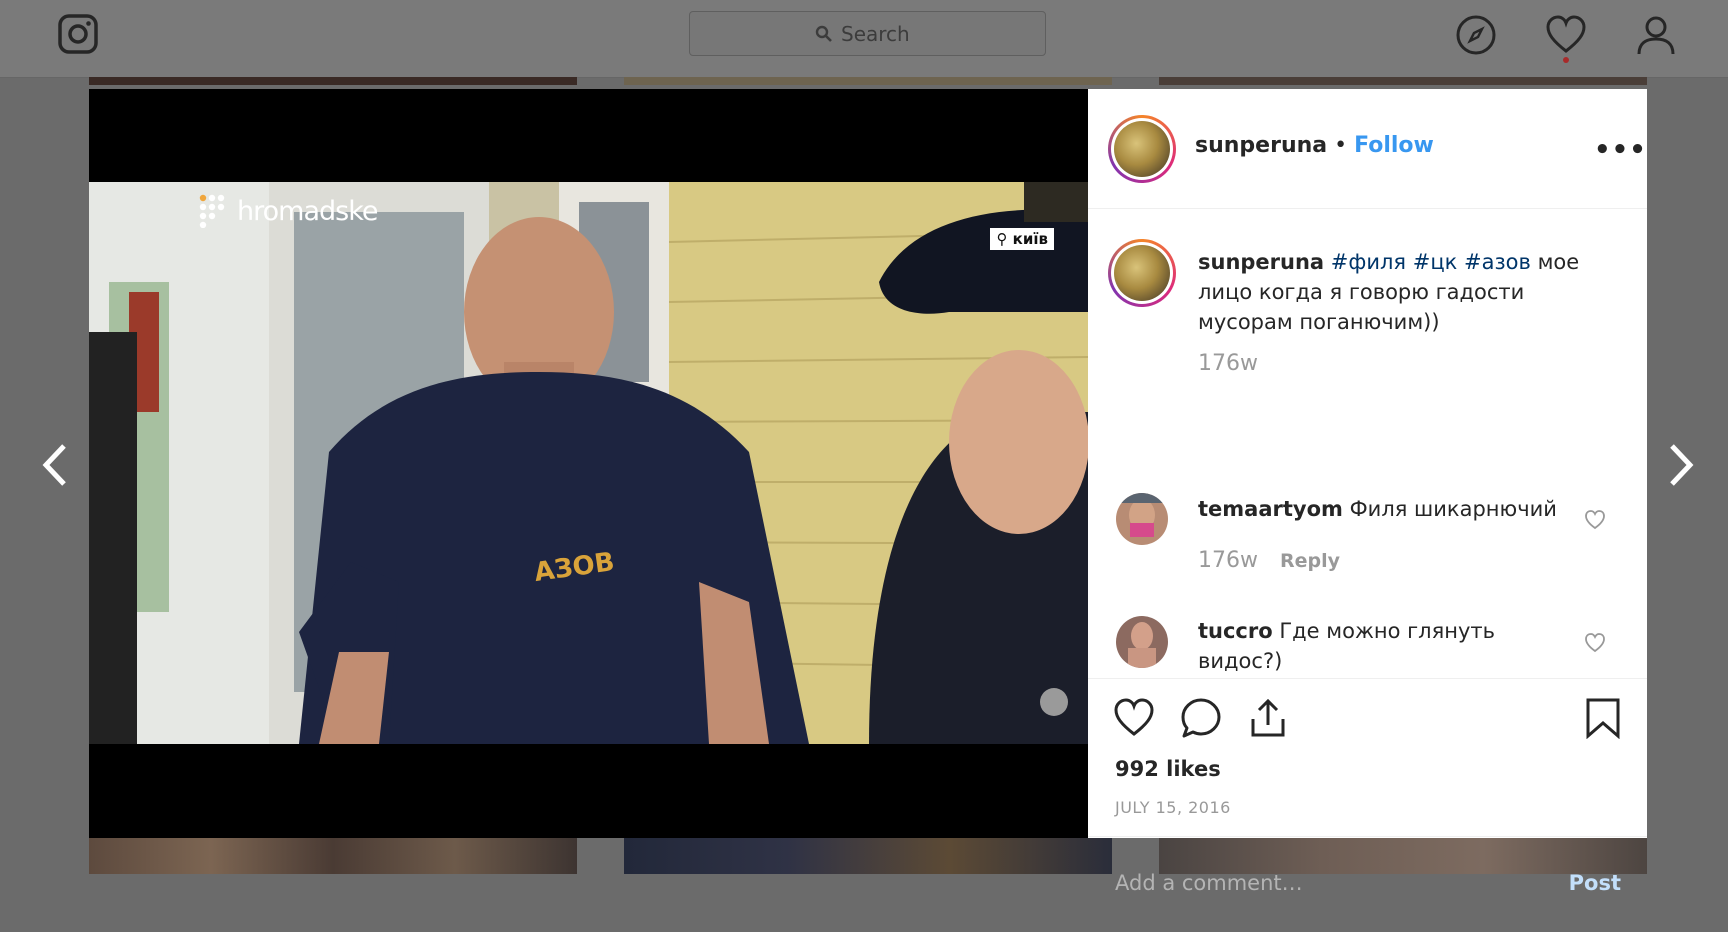 The width and height of the screenshot is (1728, 932). What do you see at coordinates (1394, 145) in the screenshot?
I see `follow-button: Follow` at bounding box center [1394, 145].